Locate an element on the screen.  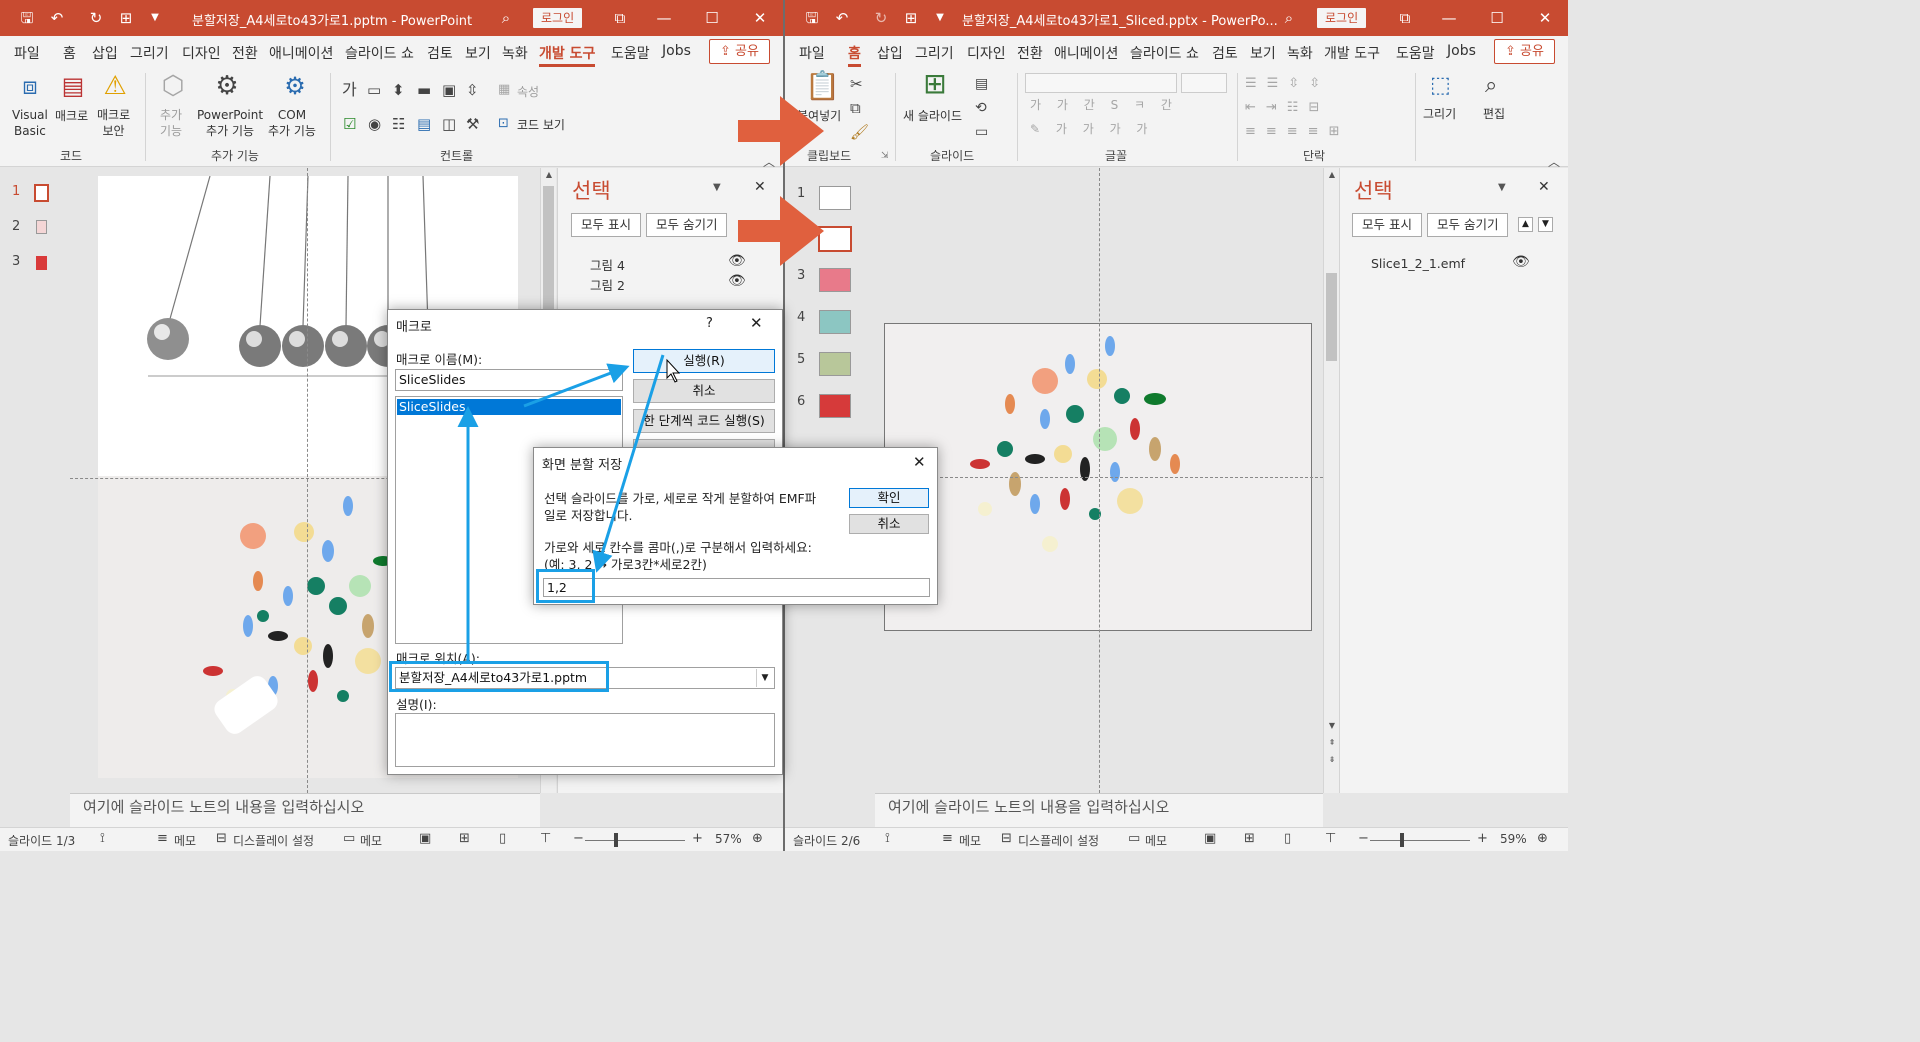
arrow-list-to-run is located at coordinates (576, 385).